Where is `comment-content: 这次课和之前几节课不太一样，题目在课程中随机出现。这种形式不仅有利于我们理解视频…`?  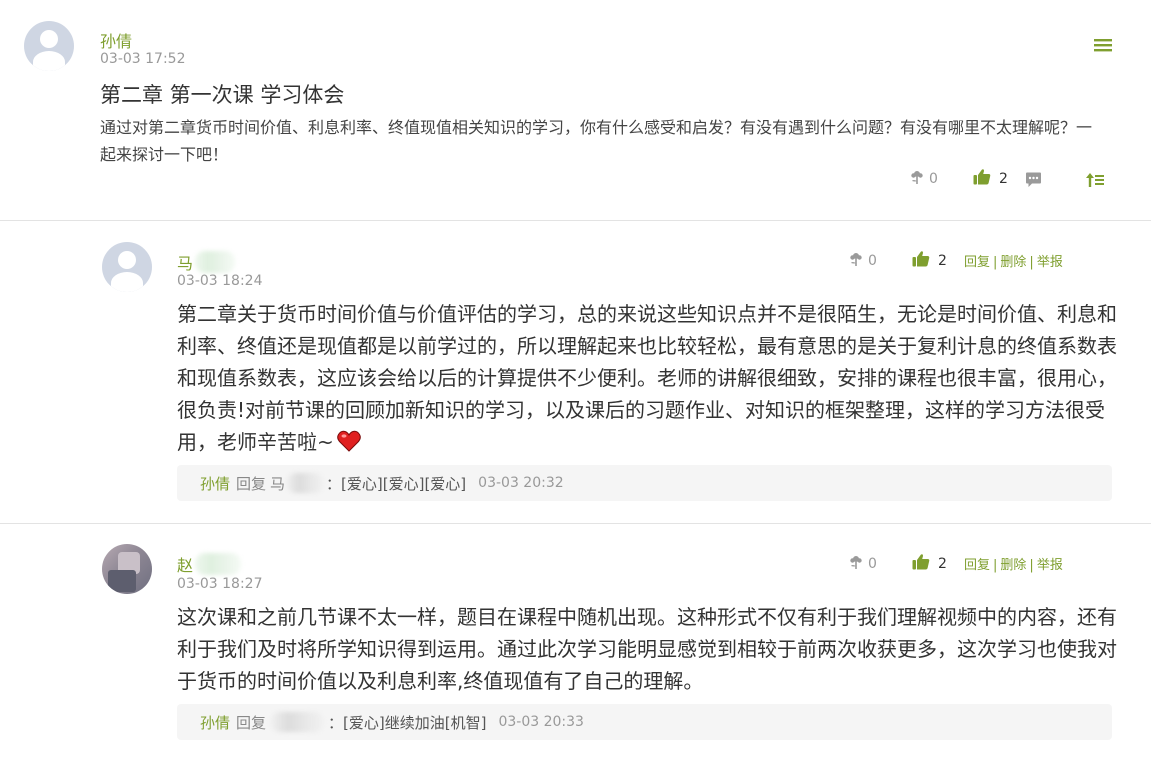 comment-content: 这次课和之前几节课不太一样，题目在课程中随机出现。这种形式不仅有利于我们理解视频… is located at coordinates (647, 649).